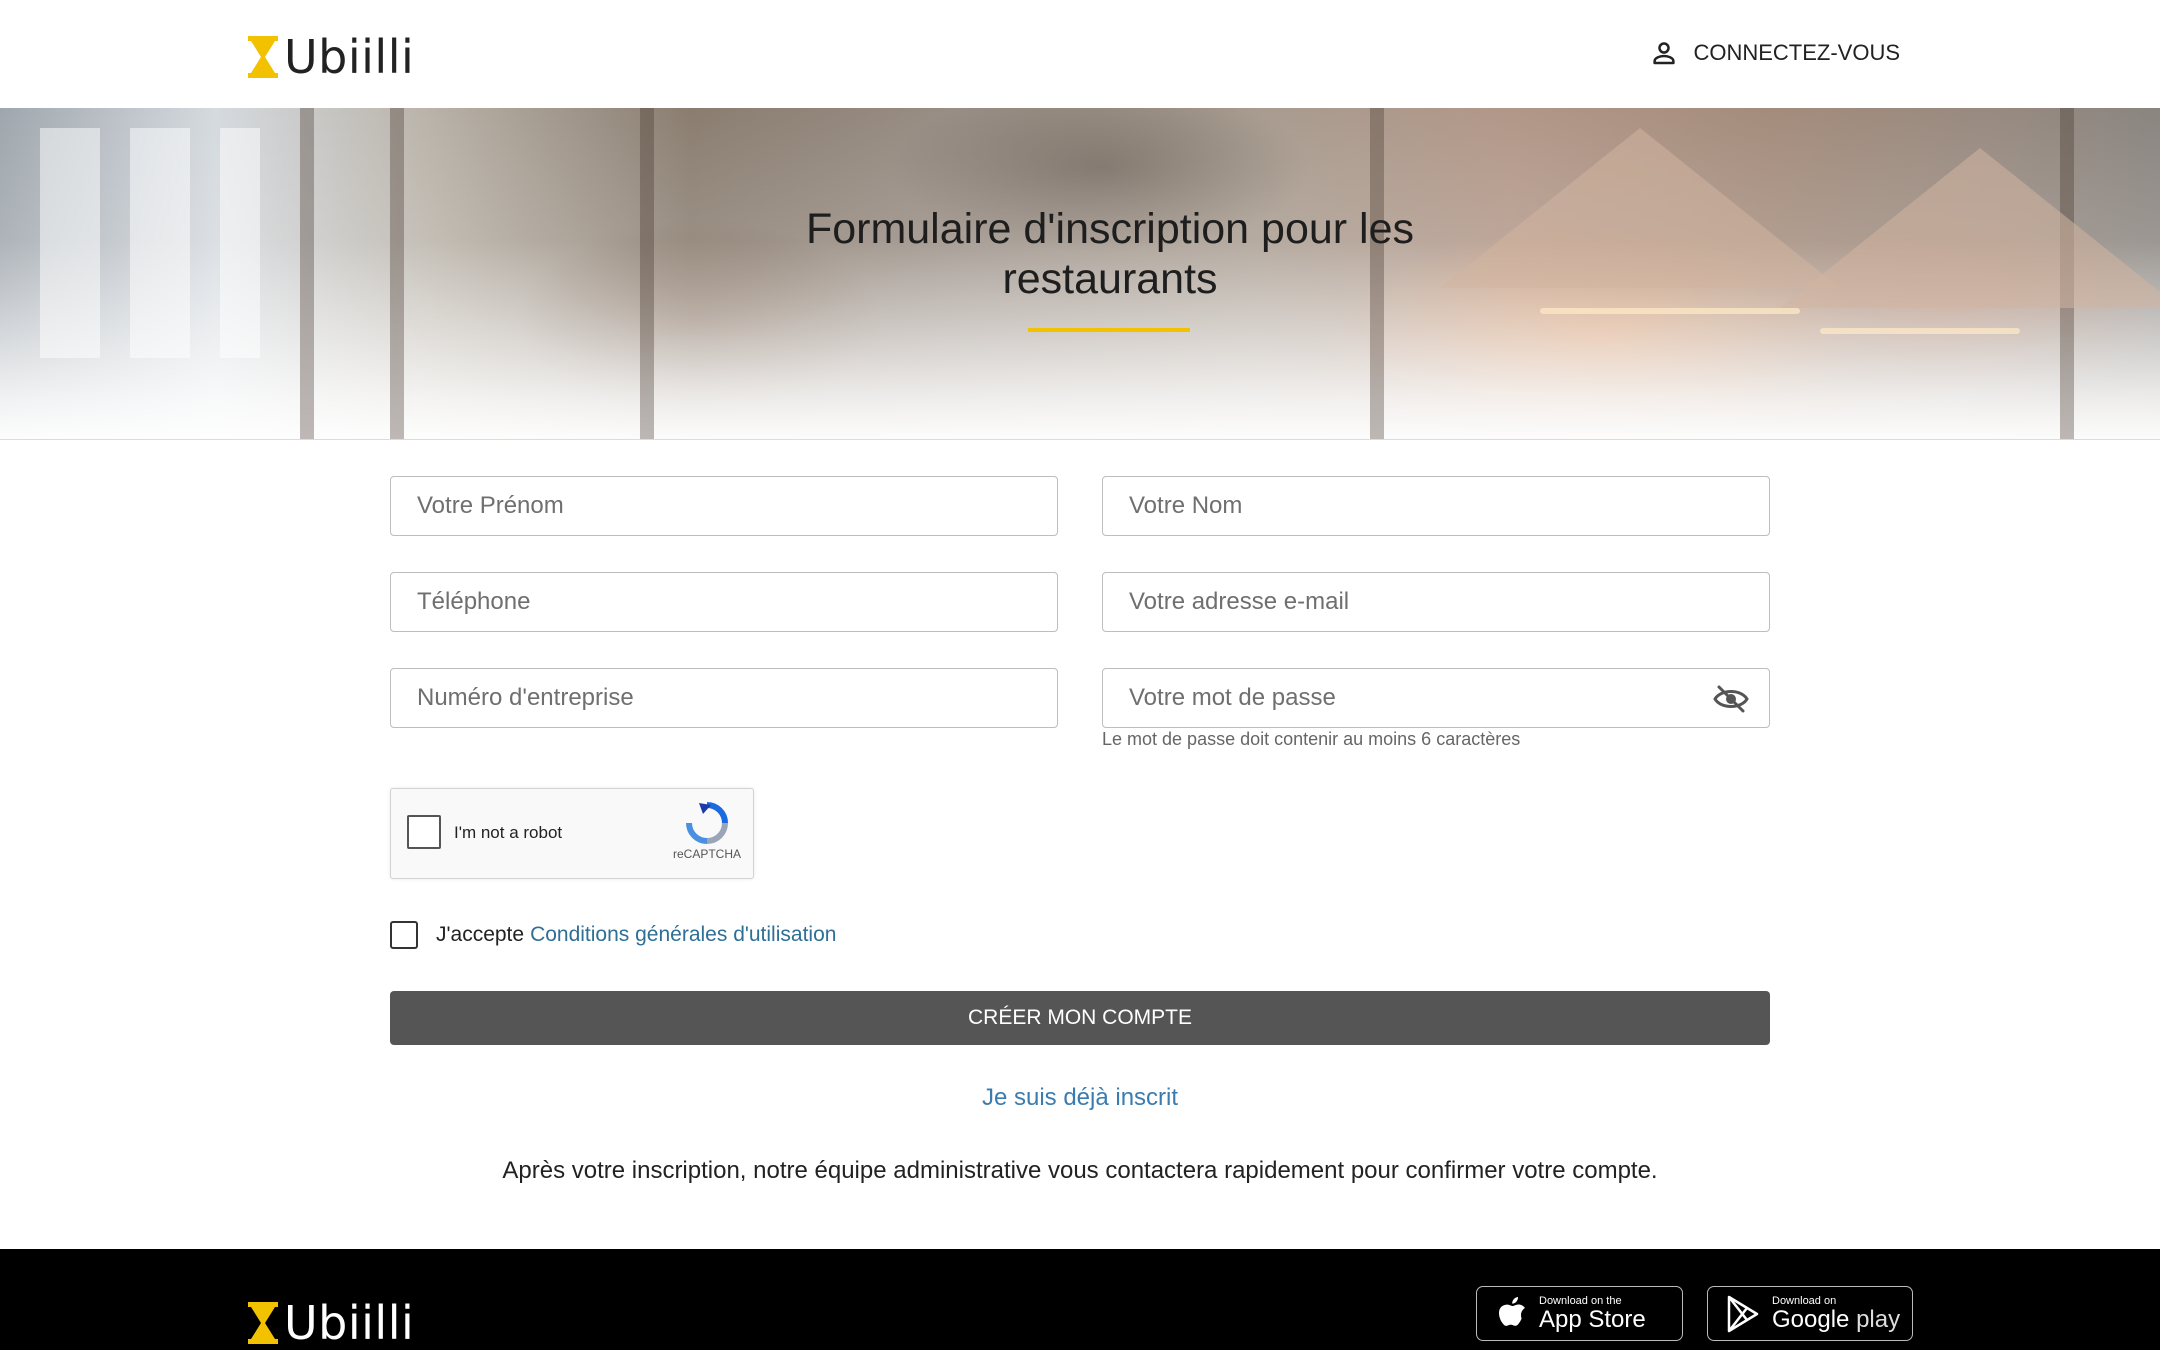  Describe the element at coordinates (424, 832) in the screenshot. I see `recaptcha-checkbox` at that location.